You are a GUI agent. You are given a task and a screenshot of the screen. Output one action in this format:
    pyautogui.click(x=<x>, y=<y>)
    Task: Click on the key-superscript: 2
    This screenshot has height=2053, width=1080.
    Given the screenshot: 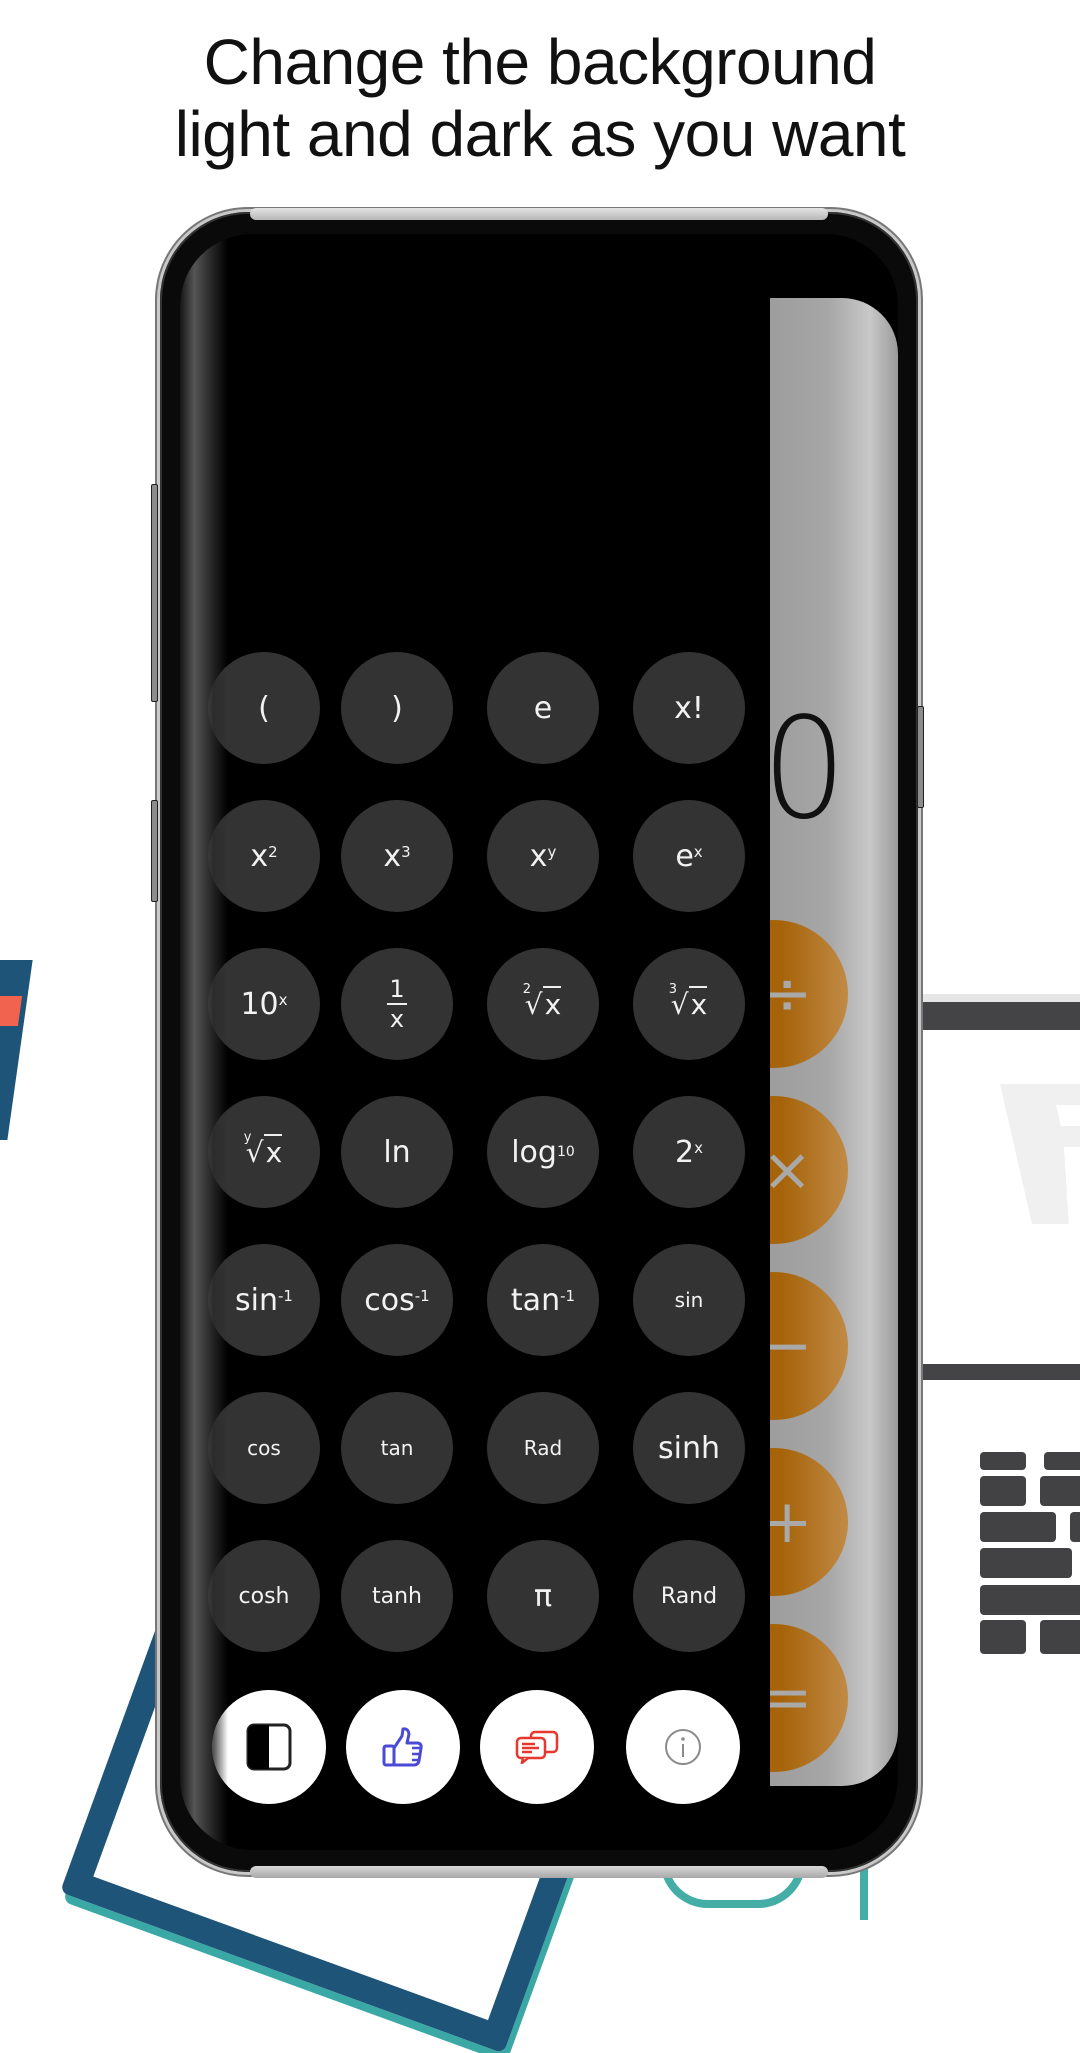 What is the action you would take?
    pyautogui.click(x=273, y=852)
    